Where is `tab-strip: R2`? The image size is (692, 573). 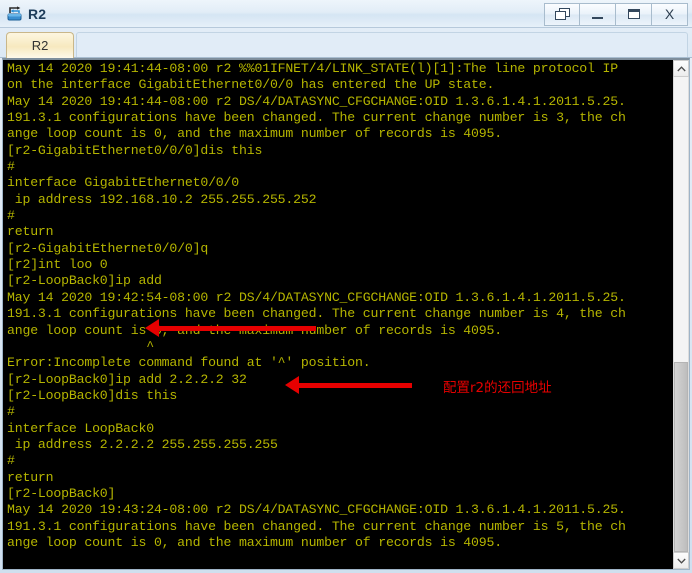 tab-strip: R2 is located at coordinates (346, 43).